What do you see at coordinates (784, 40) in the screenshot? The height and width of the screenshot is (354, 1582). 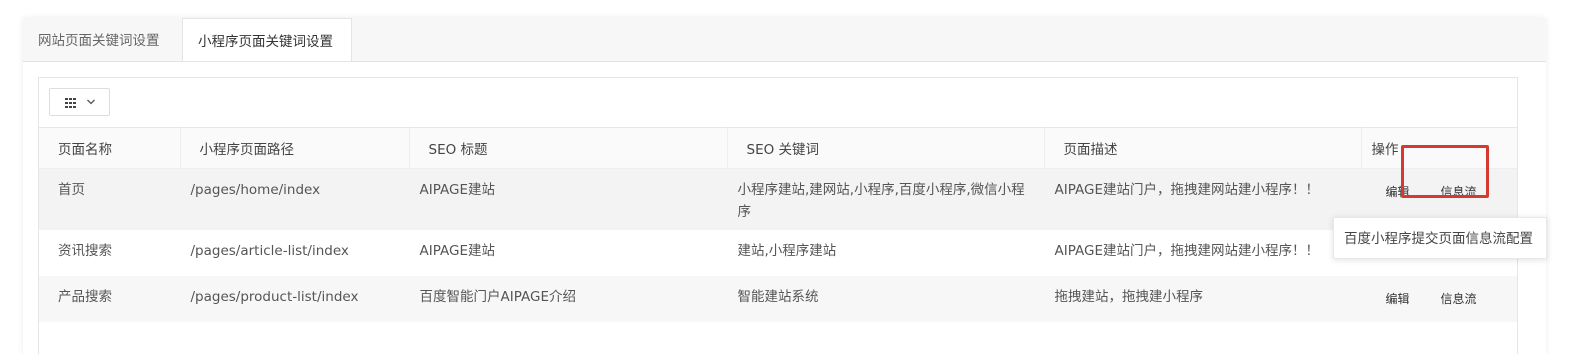 I see `tab-bar: 网站页面关键词设置 小程序页面关键词设置` at bounding box center [784, 40].